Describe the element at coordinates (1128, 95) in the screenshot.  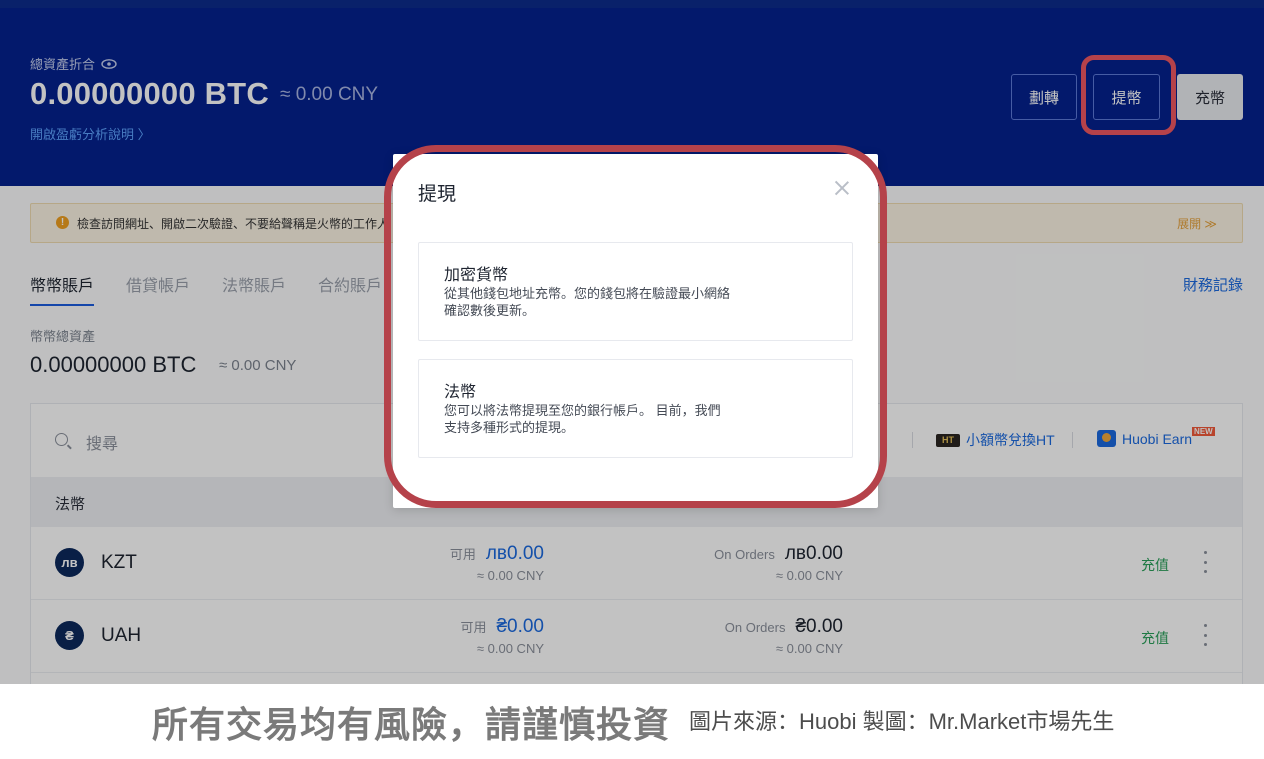
I see `withdraw-highlight-annotation` at that location.